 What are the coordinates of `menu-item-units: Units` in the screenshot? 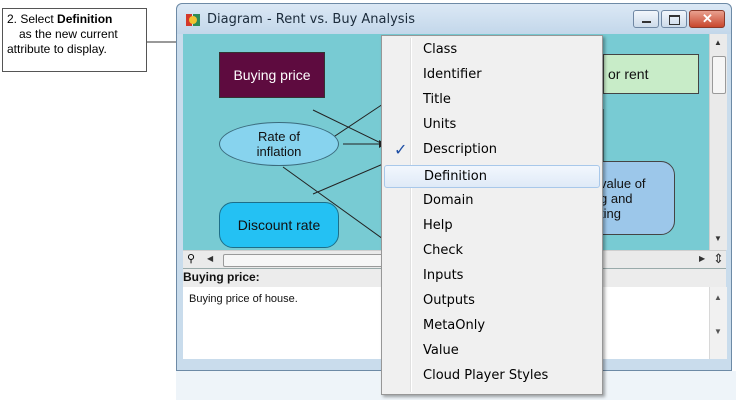 It's located at (492, 125).